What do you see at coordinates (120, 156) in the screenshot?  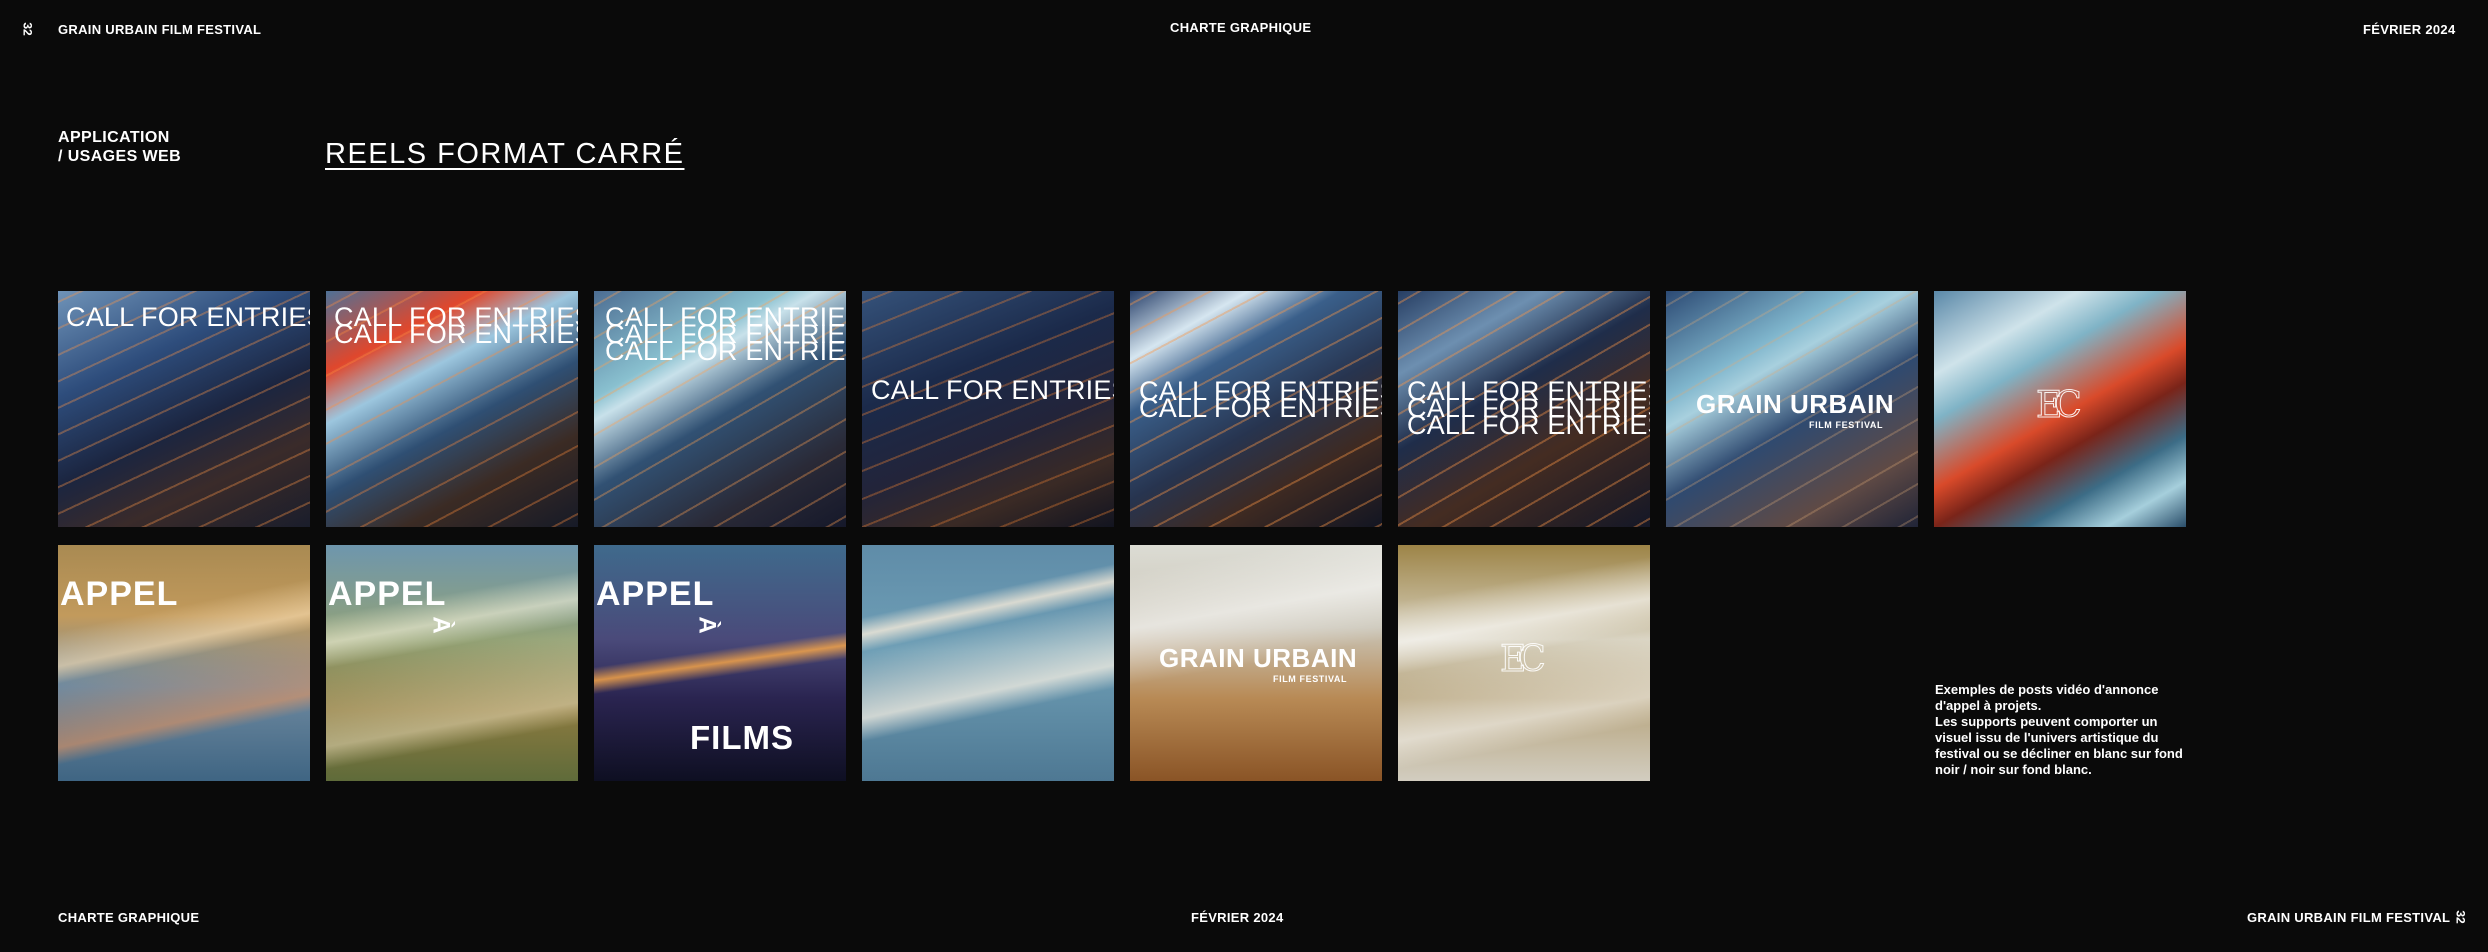 I see `section-label-line2: / USAGES WEB` at bounding box center [120, 156].